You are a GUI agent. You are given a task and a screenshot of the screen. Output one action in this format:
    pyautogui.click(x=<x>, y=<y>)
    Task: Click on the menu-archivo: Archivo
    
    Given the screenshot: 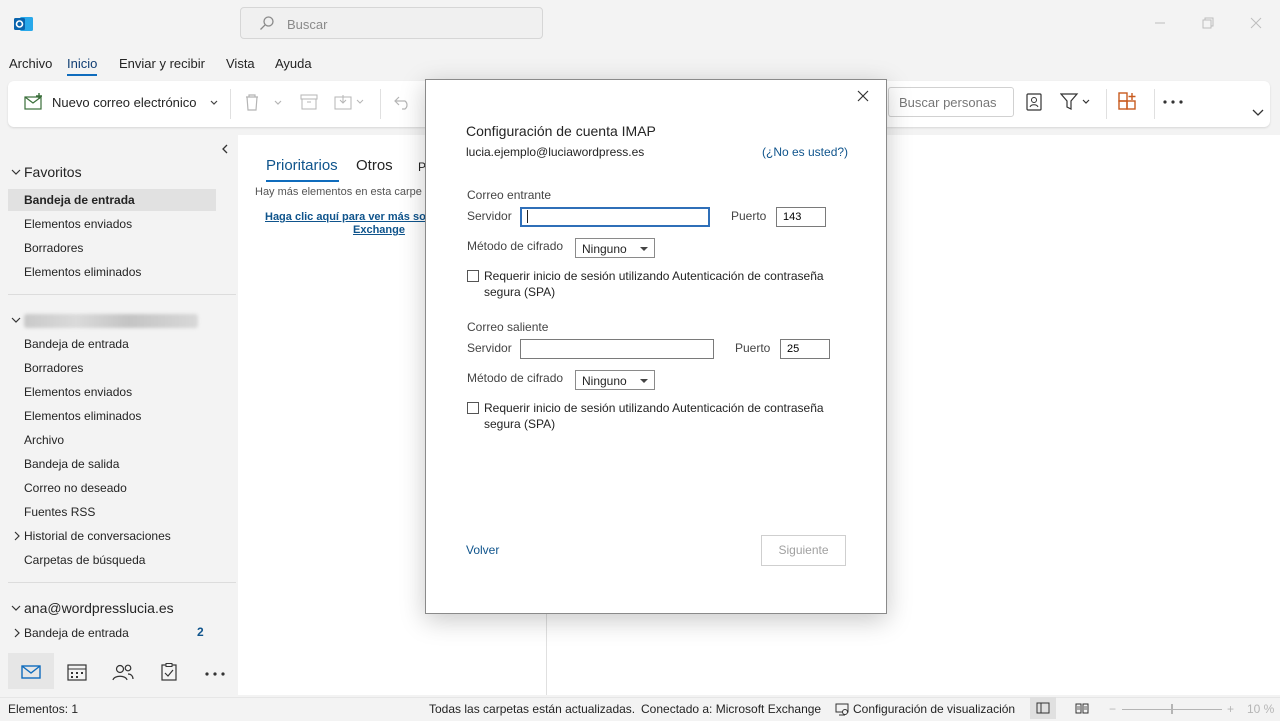 What is the action you would take?
    pyautogui.click(x=30, y=63)
    